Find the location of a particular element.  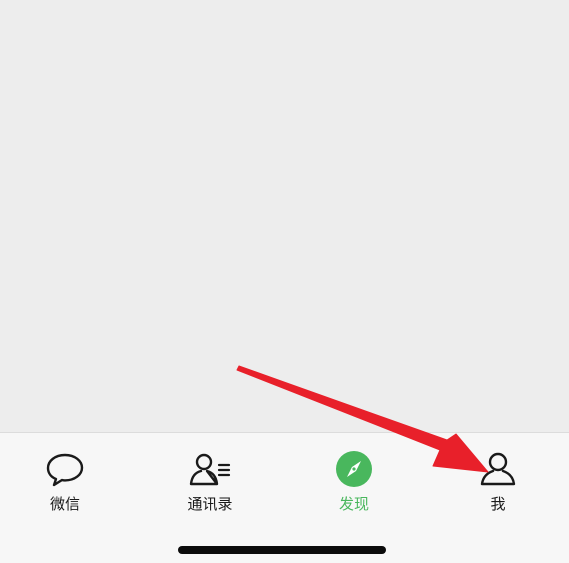

tab-discover: 发现 is located at coordinates (354, 484).